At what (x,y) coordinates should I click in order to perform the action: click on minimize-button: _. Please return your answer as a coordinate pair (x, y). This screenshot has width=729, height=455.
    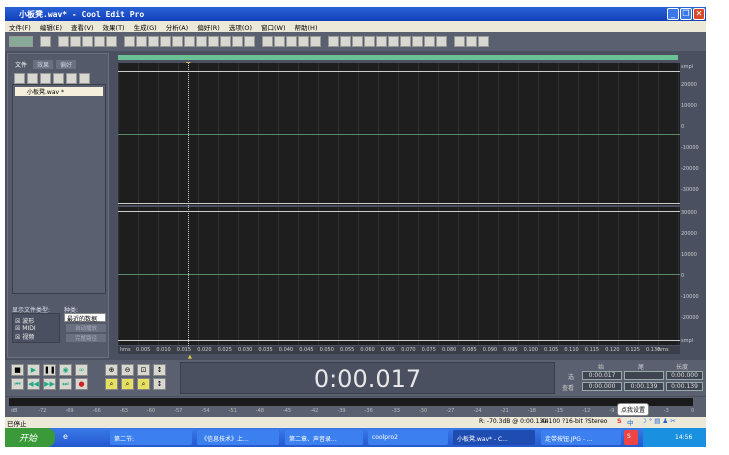
    Looking at the image, I should click on (673, 14).